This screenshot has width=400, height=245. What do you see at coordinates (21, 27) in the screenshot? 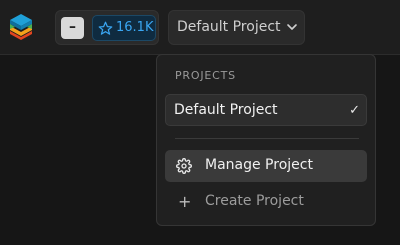
I see `stacked-layers-logo-icon` at bounding box center [21, 27].